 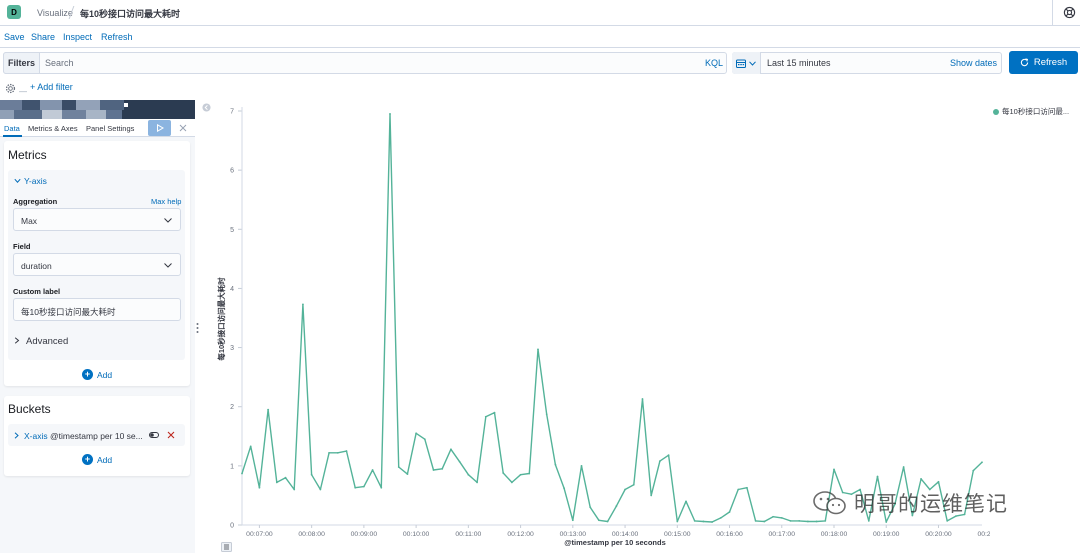 What do you see at coordinates (47, 341) in the screenshot?
I see `advanced-toggle: Advanced` at bounding box center [47, 341].